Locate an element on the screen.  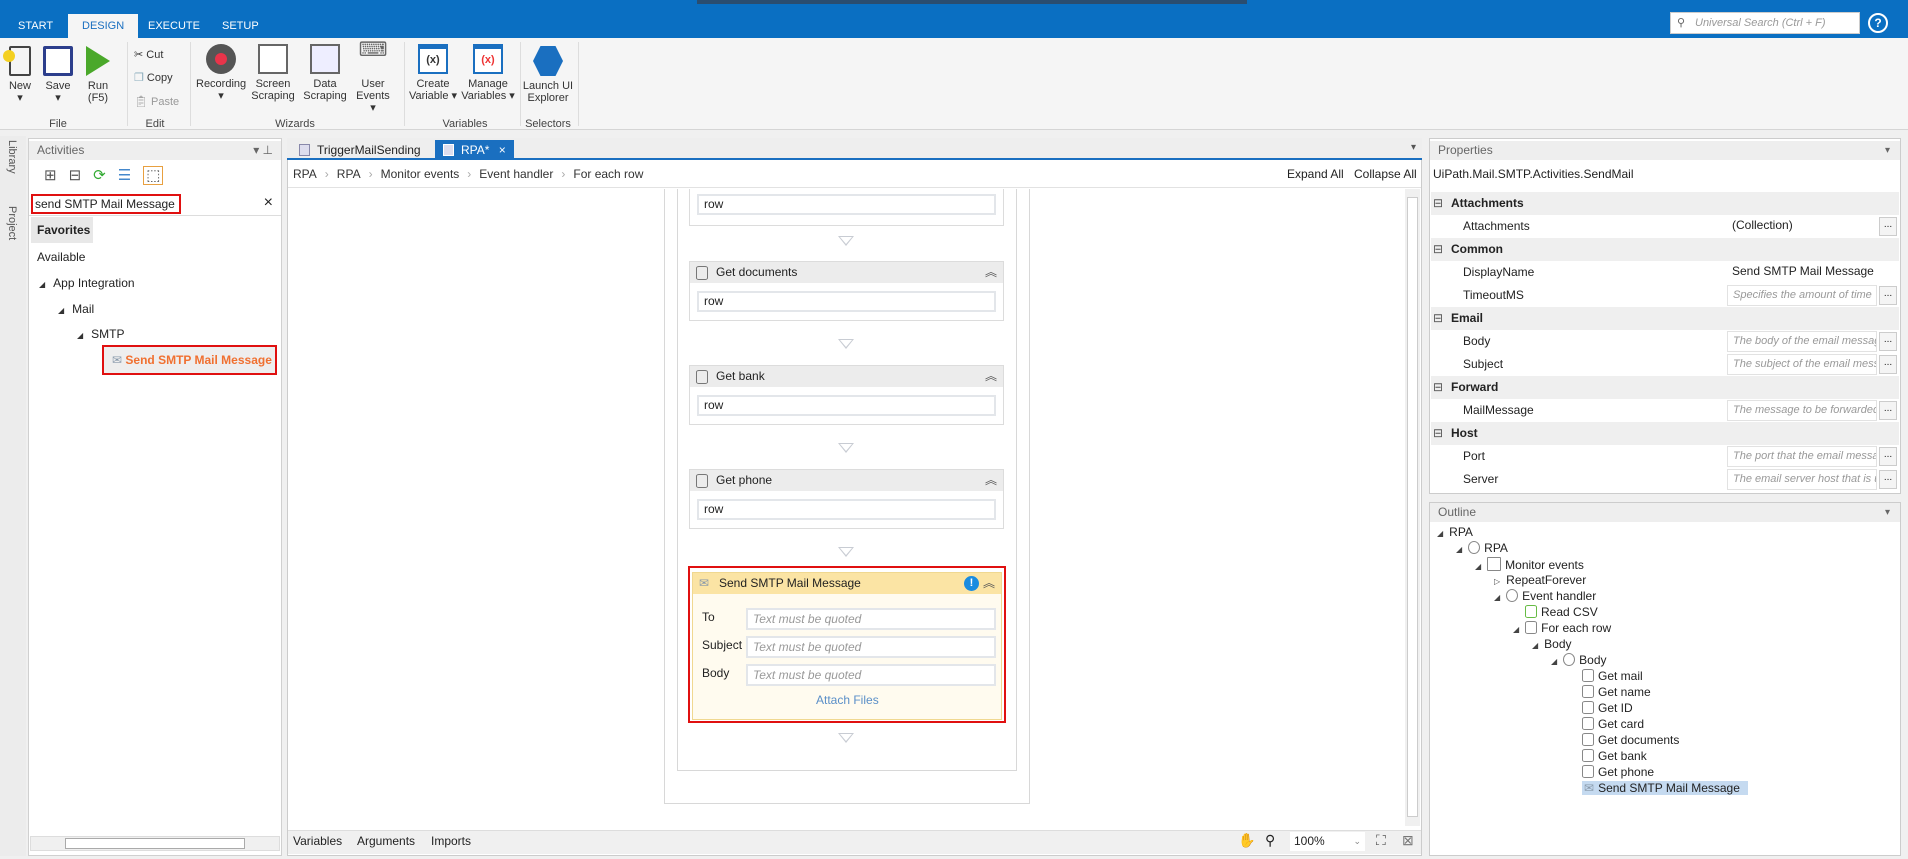
property-value-input: The subject of the email message is located at coordinates (1802, 364).